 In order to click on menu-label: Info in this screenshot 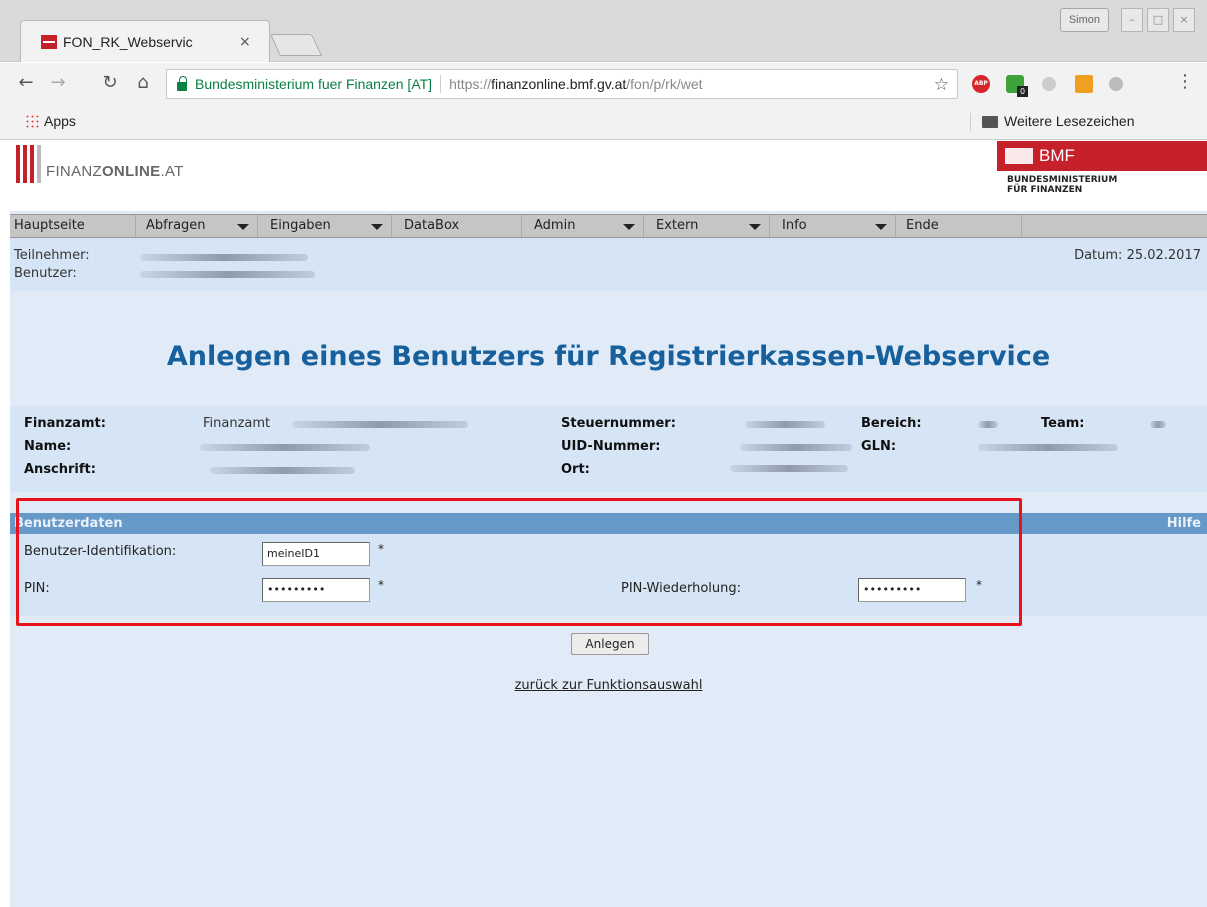, I will do `click(794, 225)`.